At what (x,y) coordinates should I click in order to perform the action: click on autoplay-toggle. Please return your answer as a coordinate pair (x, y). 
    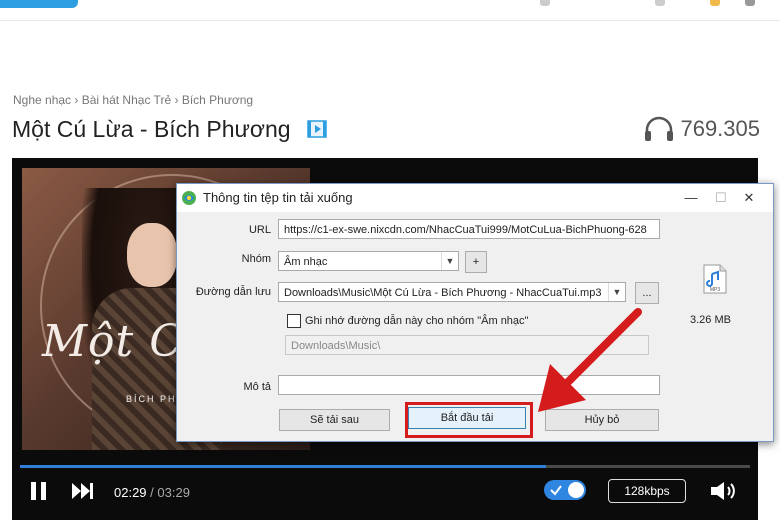
    Looking at the image, I should click on (565, 490).